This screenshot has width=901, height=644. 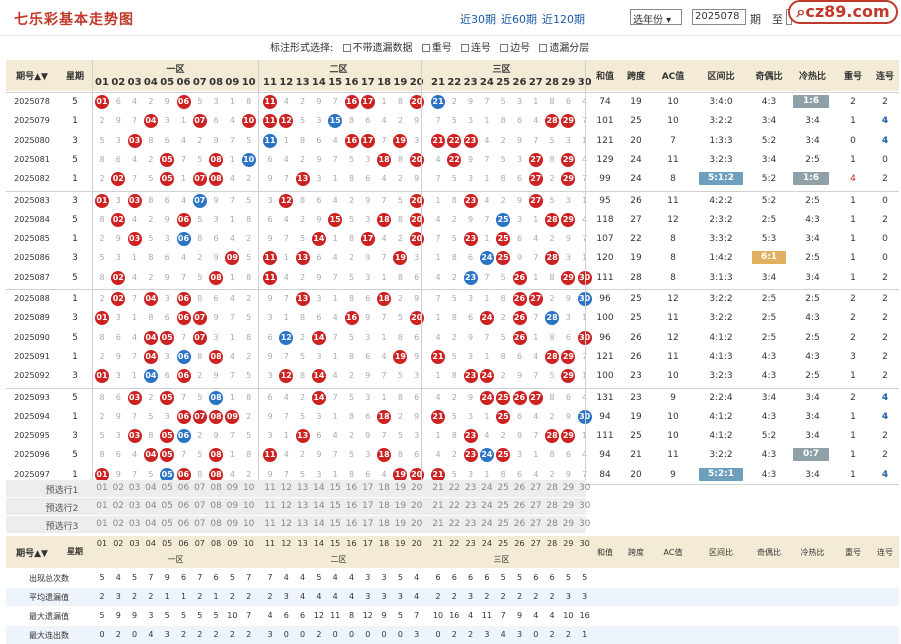 I want to click on period-link-120: 近120期, so click(x=563, y=19).